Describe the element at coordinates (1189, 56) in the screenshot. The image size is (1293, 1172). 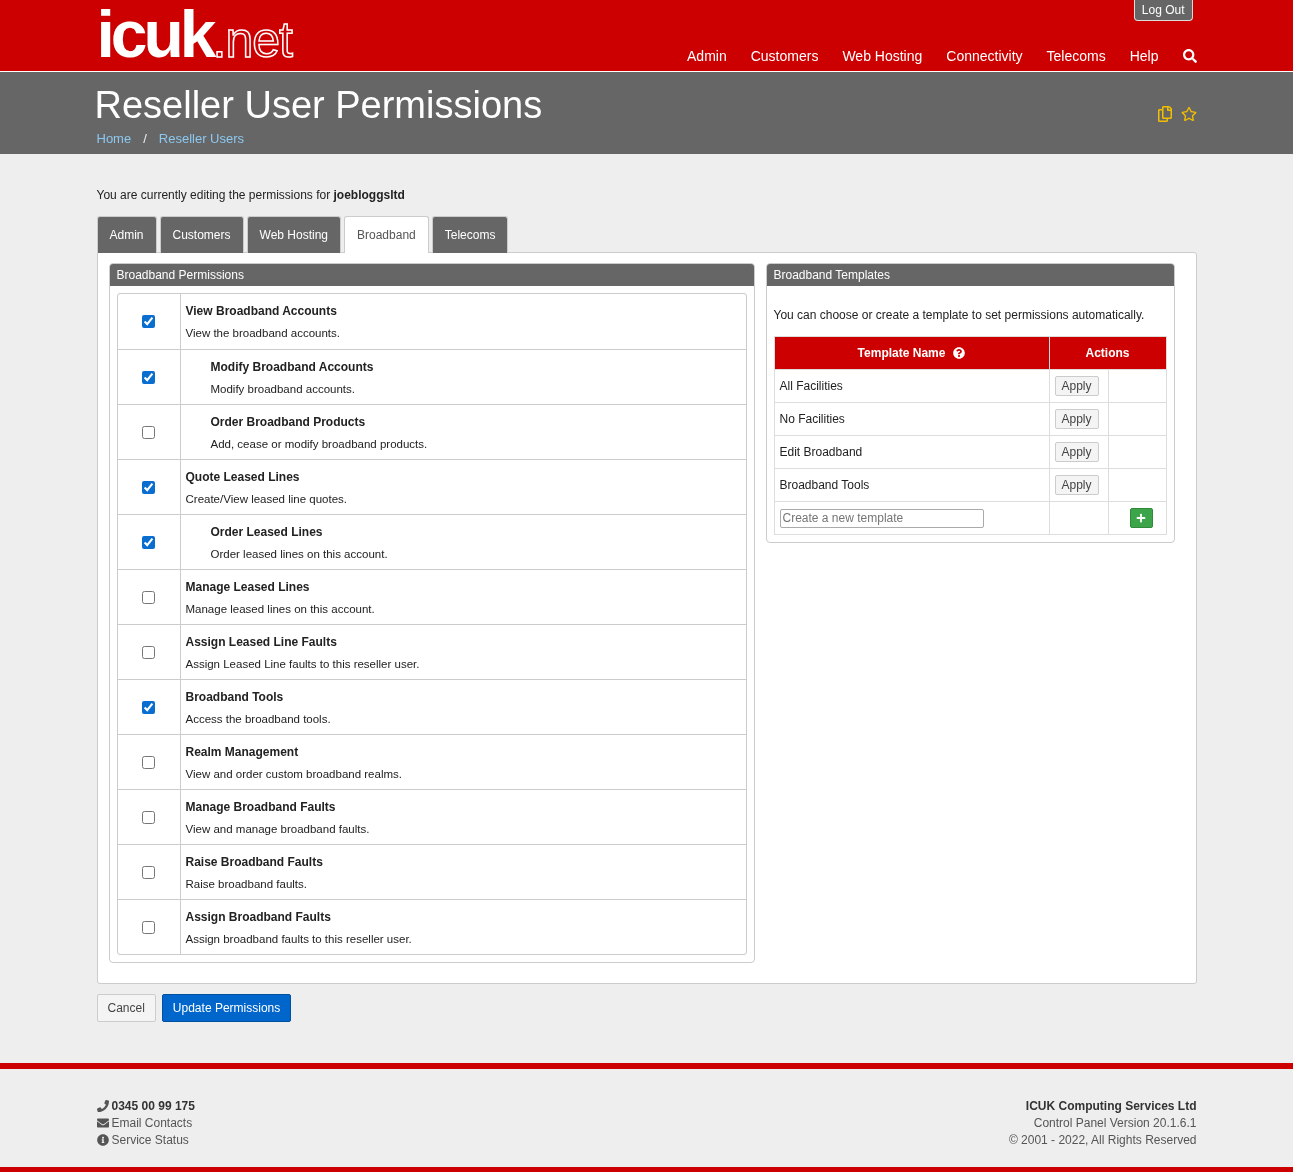
I see `search-icon` at that location.